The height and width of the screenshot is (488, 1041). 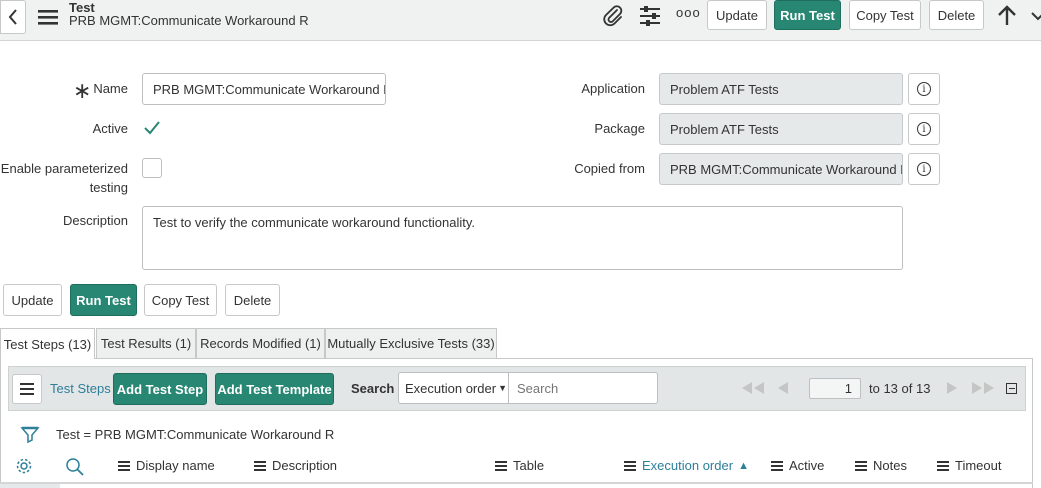 What do you see at coordinates (47, 343) in the screenshot?
I see `tab-test-steps: Test Steps (13)` at bounding box center [47, 343].